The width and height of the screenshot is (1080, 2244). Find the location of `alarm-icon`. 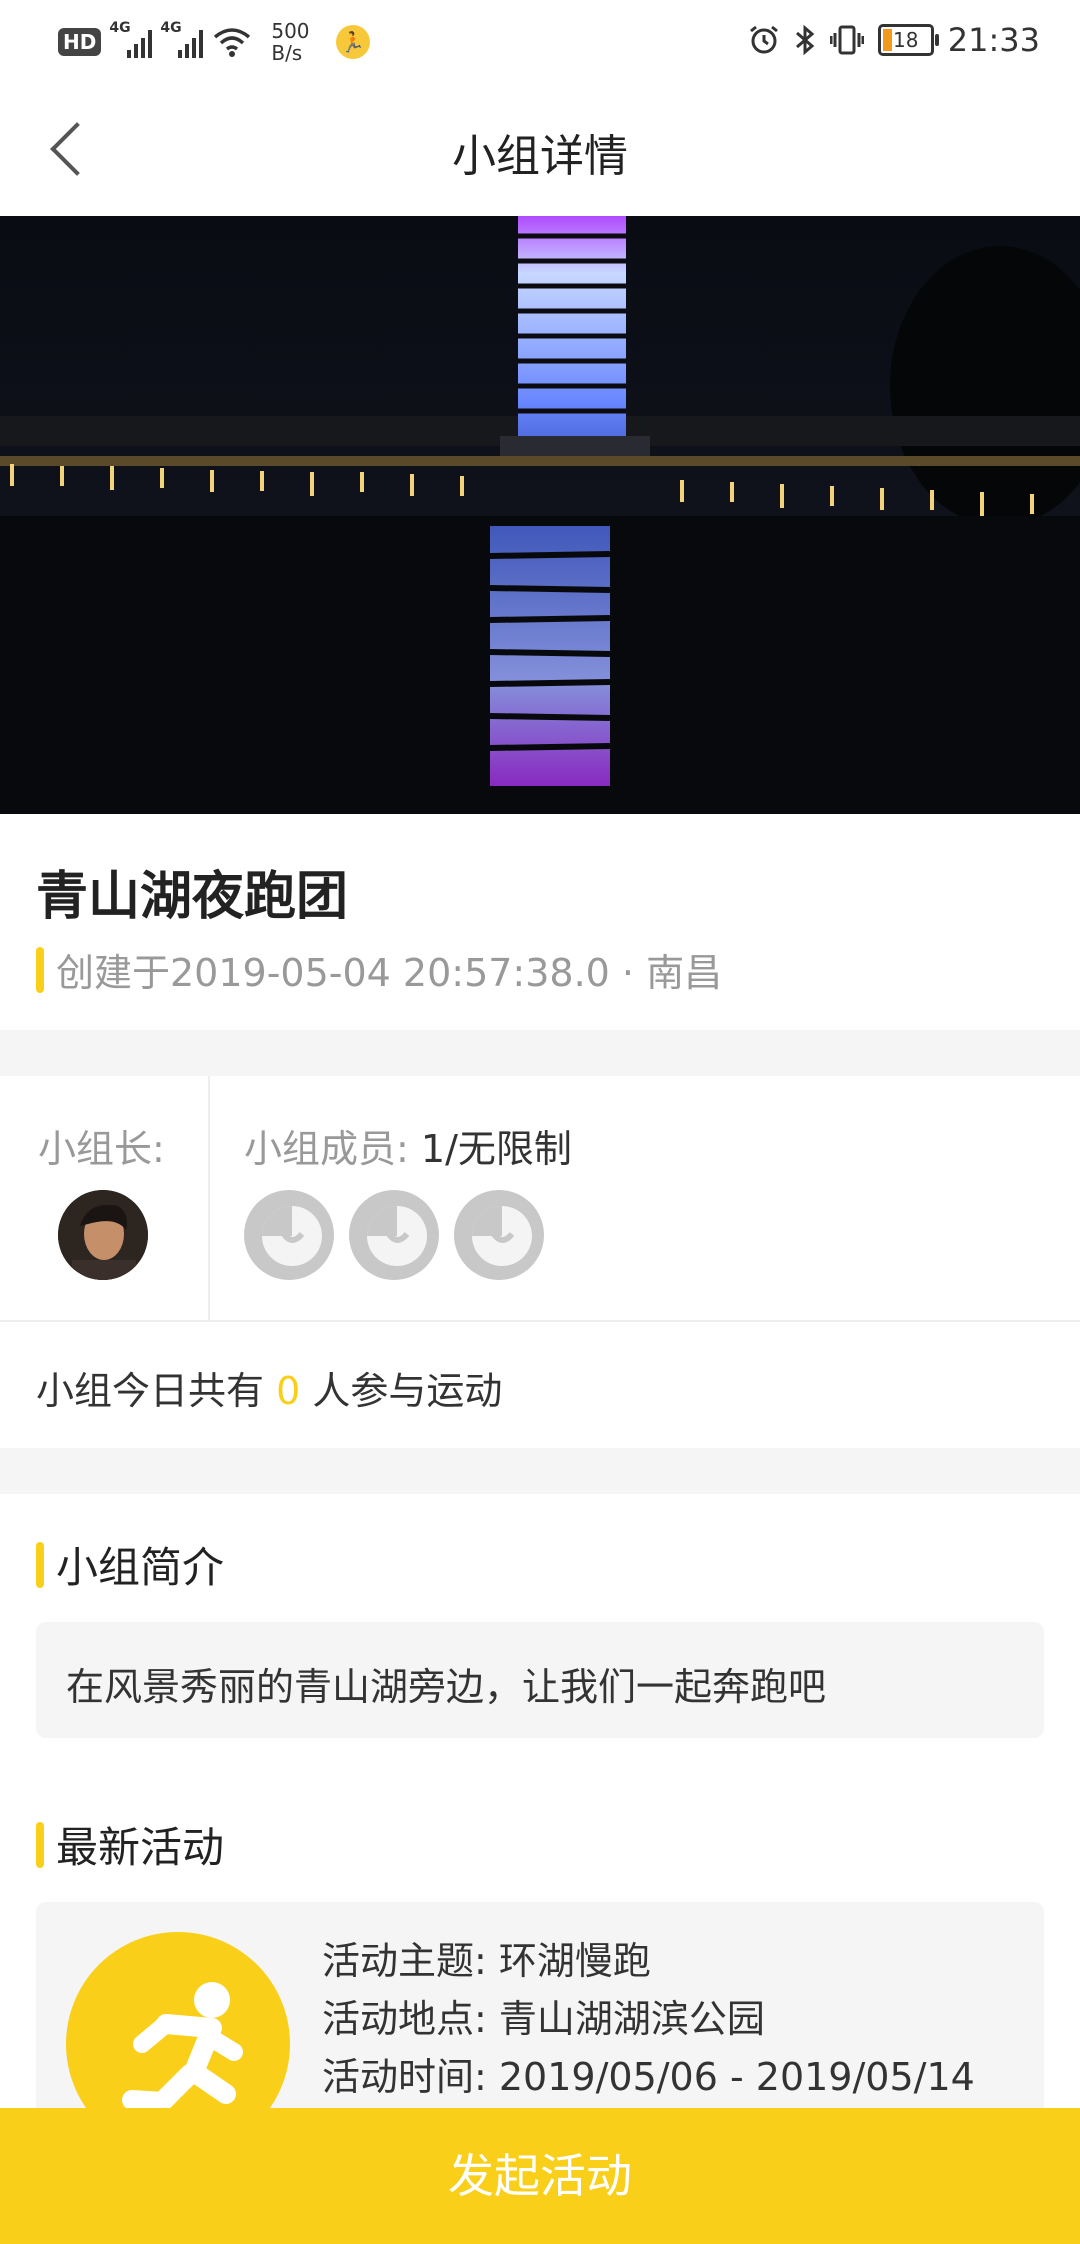

alarm-icon is located at coordinates (763, 39).